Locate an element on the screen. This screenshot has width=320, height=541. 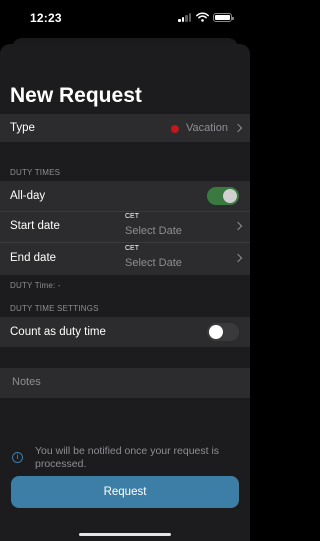
page-title: New Request is located at coordinates (76, 95).